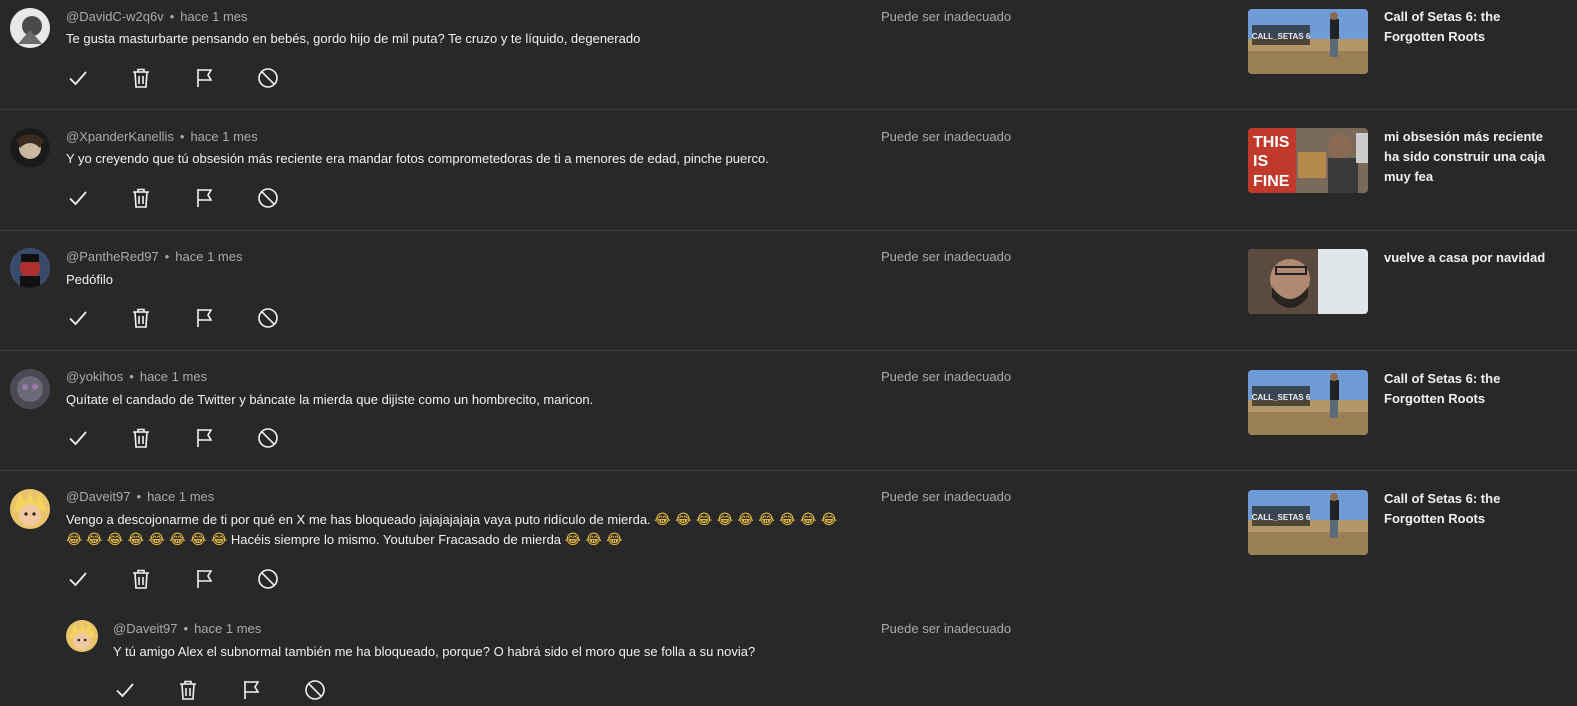  What do you see at coordinates (137, 376) in the screenshot?
I see `comment-meta: @yokihos • hace 1 mes` at bounding box center [137, 376].